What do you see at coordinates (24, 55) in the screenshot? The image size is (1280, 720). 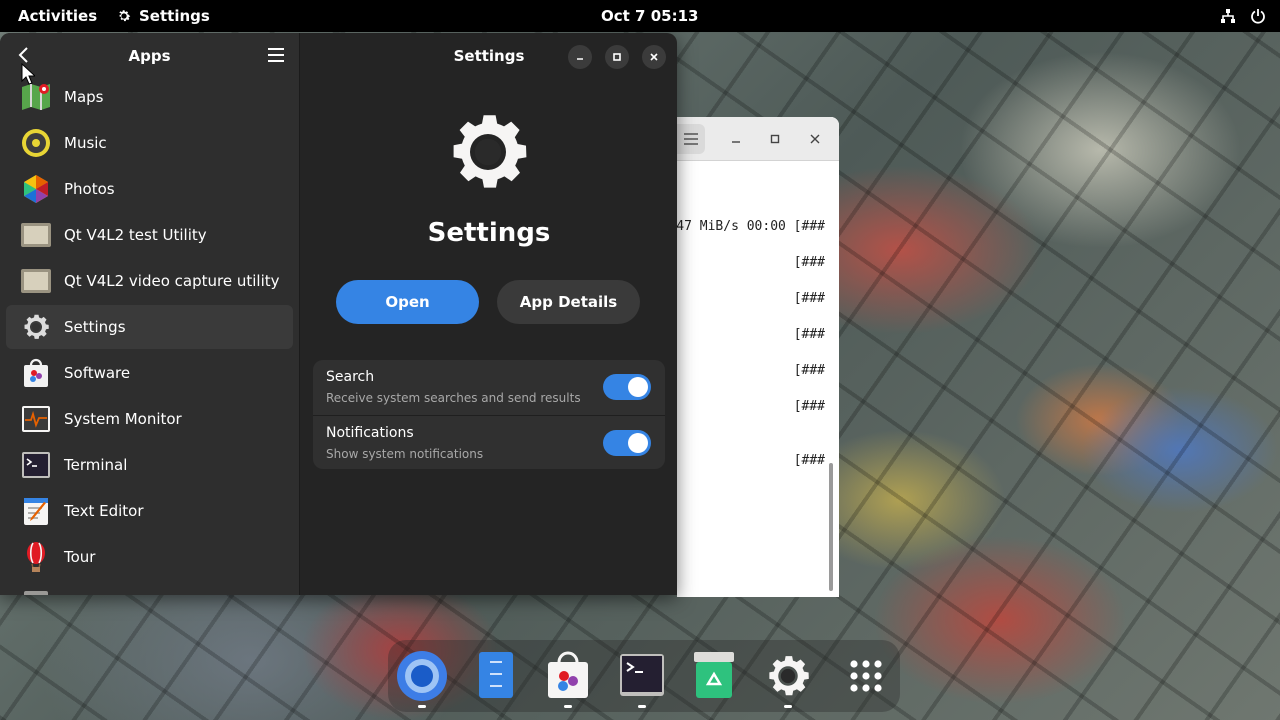 I see `back-arrow-icon` at bounding box center [24, 55].